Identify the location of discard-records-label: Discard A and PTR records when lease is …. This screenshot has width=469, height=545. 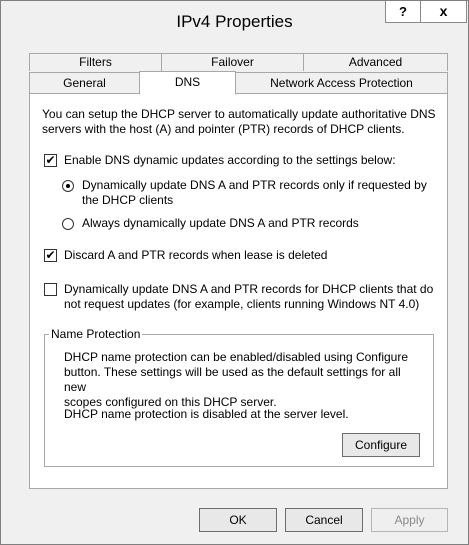
(196, 255).